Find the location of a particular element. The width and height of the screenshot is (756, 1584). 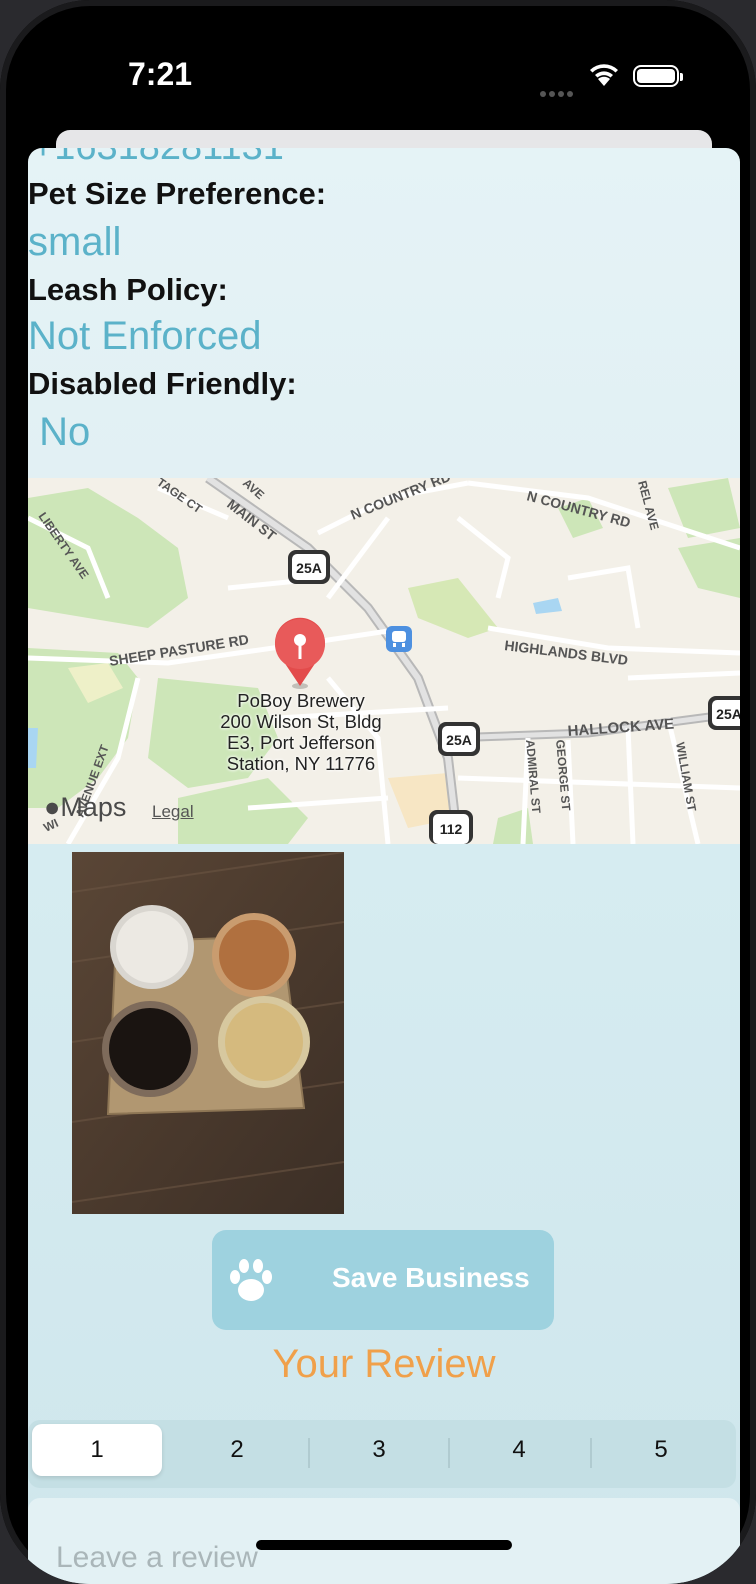

route-shield-25a-2: 25A is located at coordinates (459, 740).